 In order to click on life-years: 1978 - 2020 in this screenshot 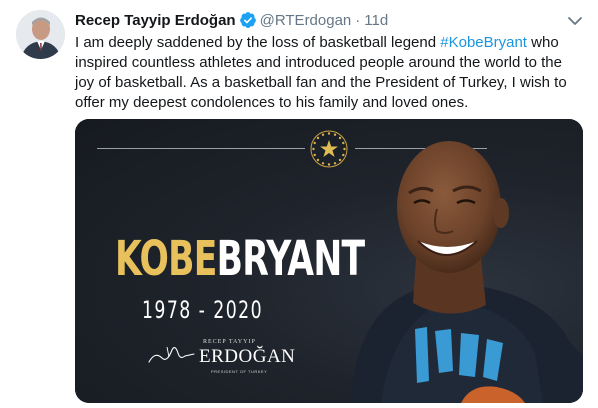, I will do `click(203, 310)`.